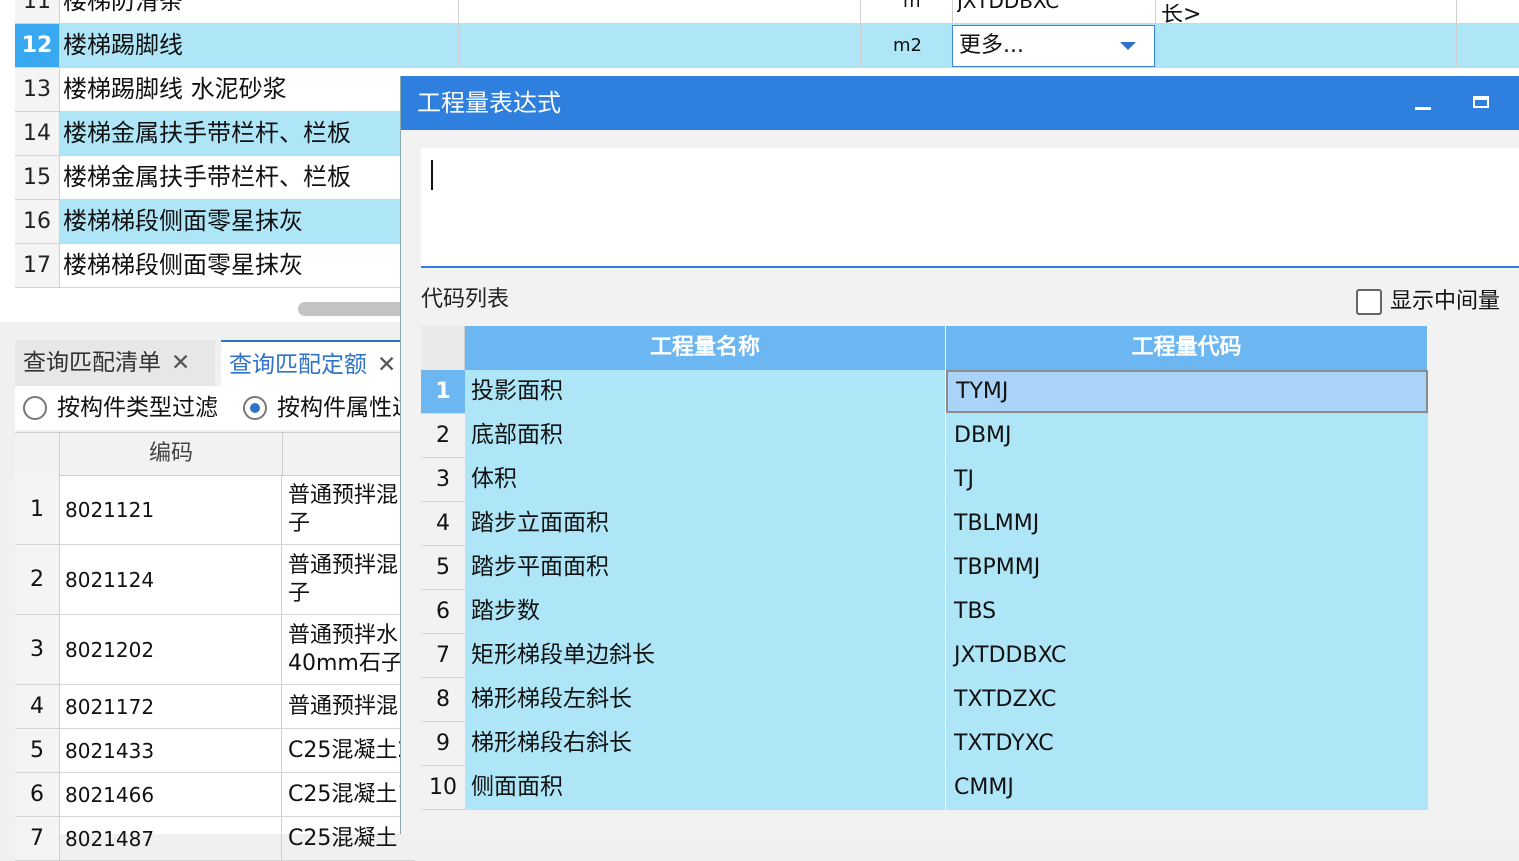 The image size is (1519, 861). I want to click on quantity-name: 踏步数, so click(705, 611).